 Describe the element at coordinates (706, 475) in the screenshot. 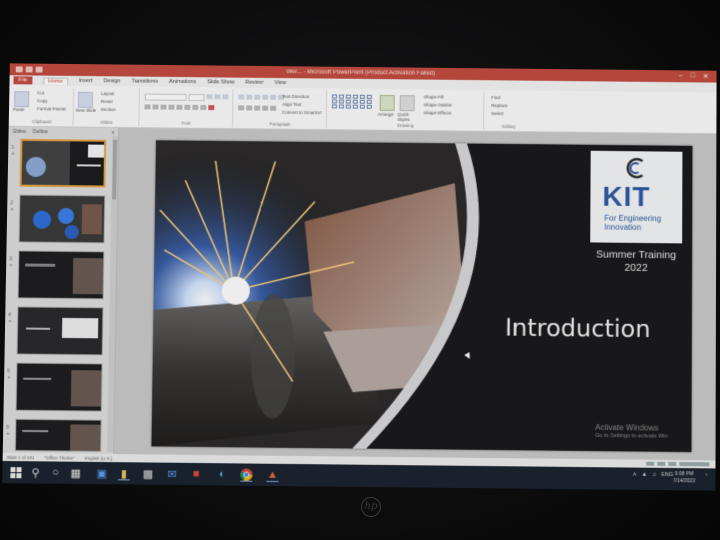

I see `notification-icon: ▫` at that location.